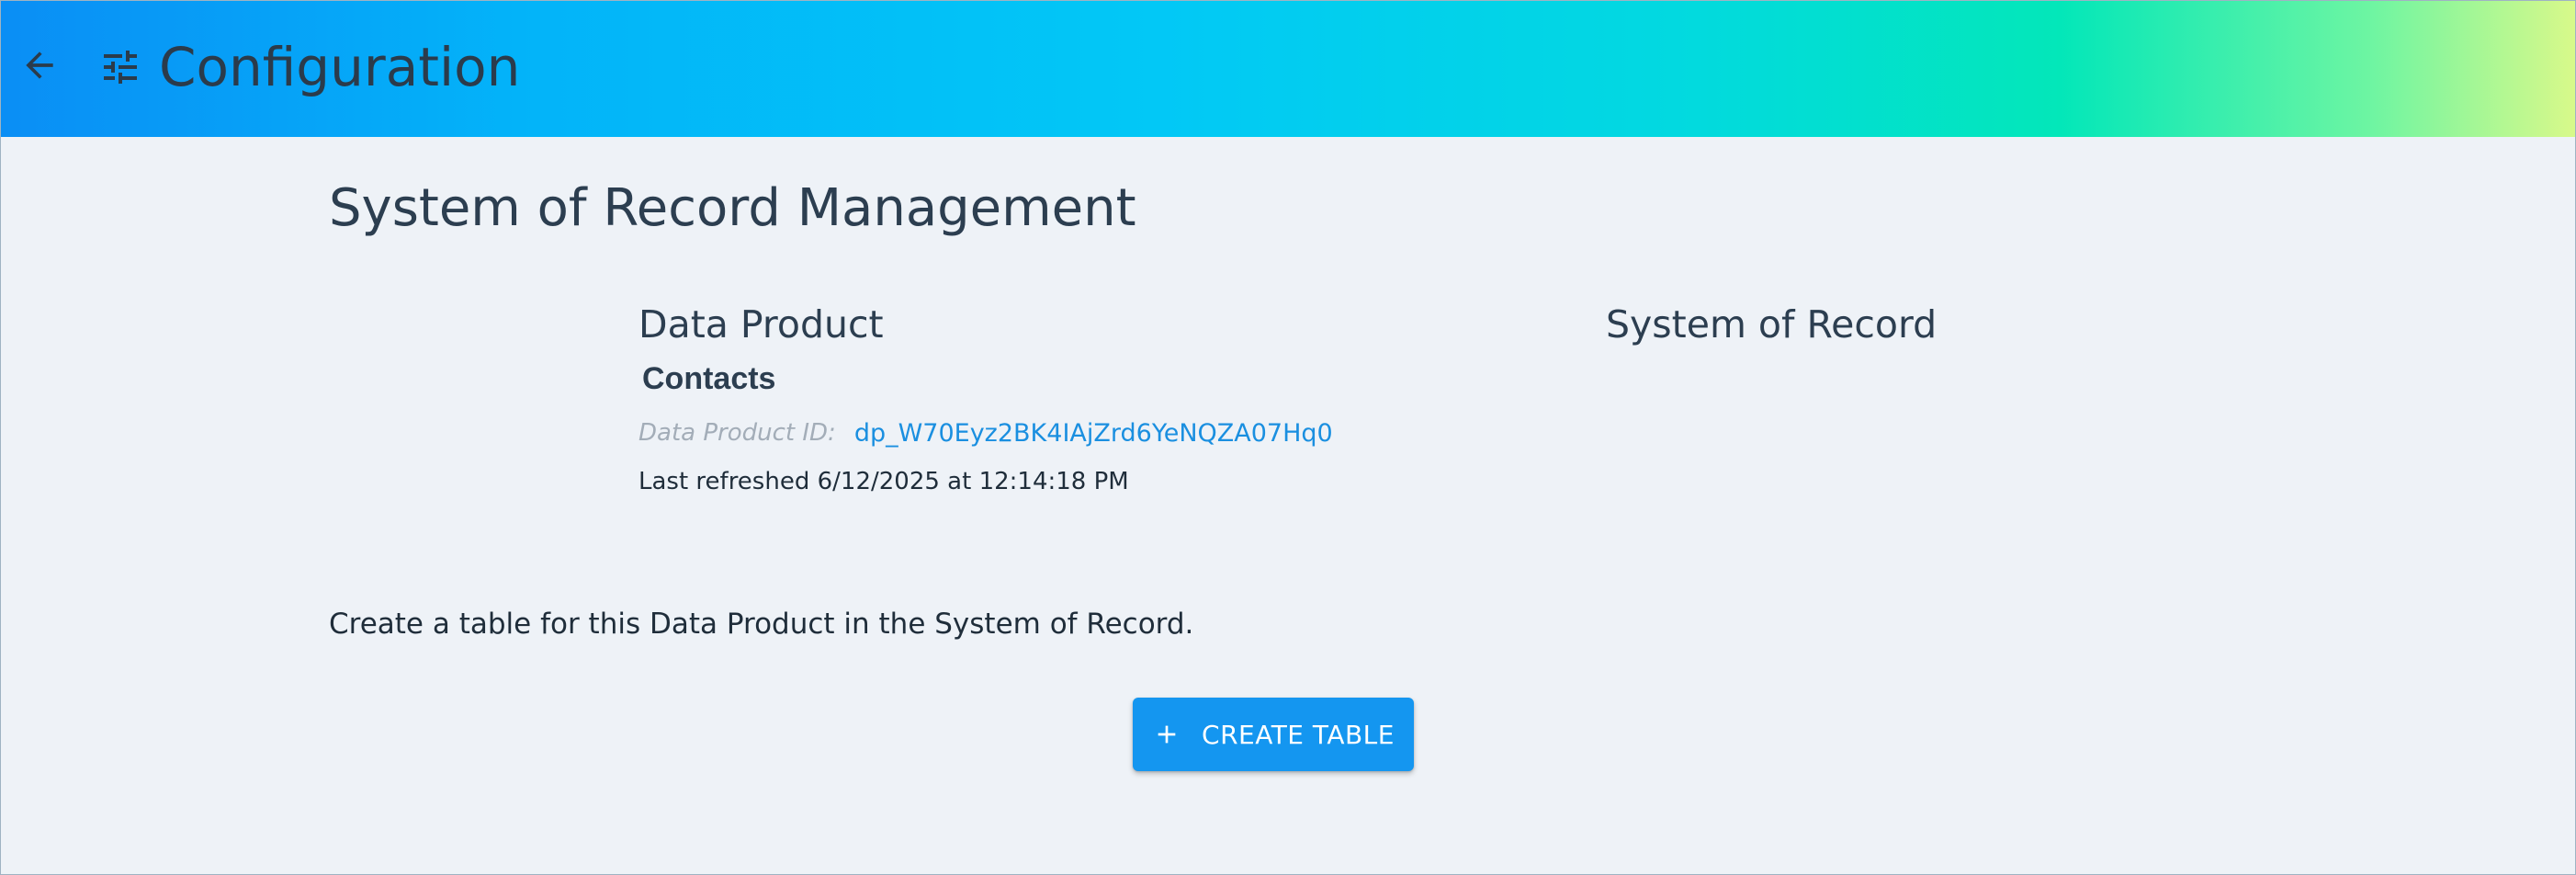 The height and width of the screenshot is (875, 2576). What do you see at coordinates (709, 378) in the screenshot?
I see `data-product-name: Contacts` at bounding box center [709, 378].